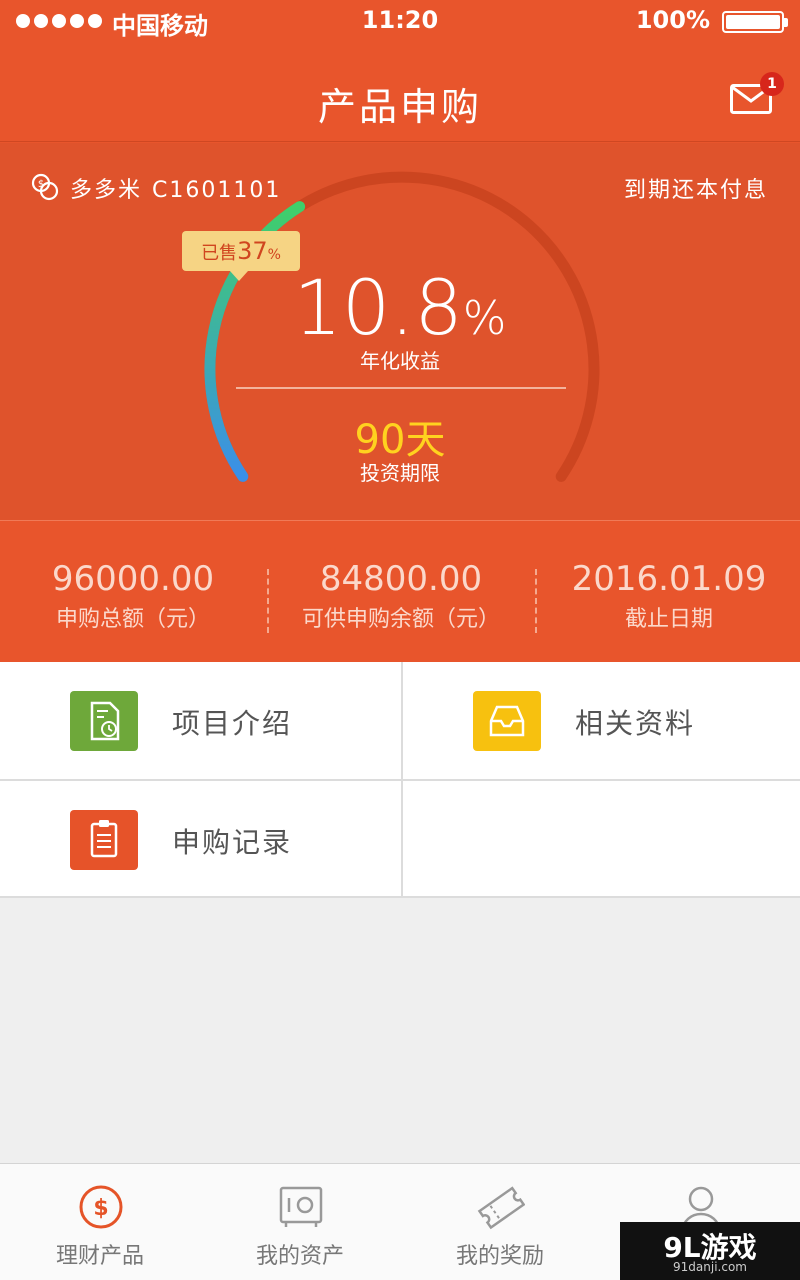  Describe the element at coordinates (399, 107) in the screenshot. I see `page-title: 产品申购` at that location.